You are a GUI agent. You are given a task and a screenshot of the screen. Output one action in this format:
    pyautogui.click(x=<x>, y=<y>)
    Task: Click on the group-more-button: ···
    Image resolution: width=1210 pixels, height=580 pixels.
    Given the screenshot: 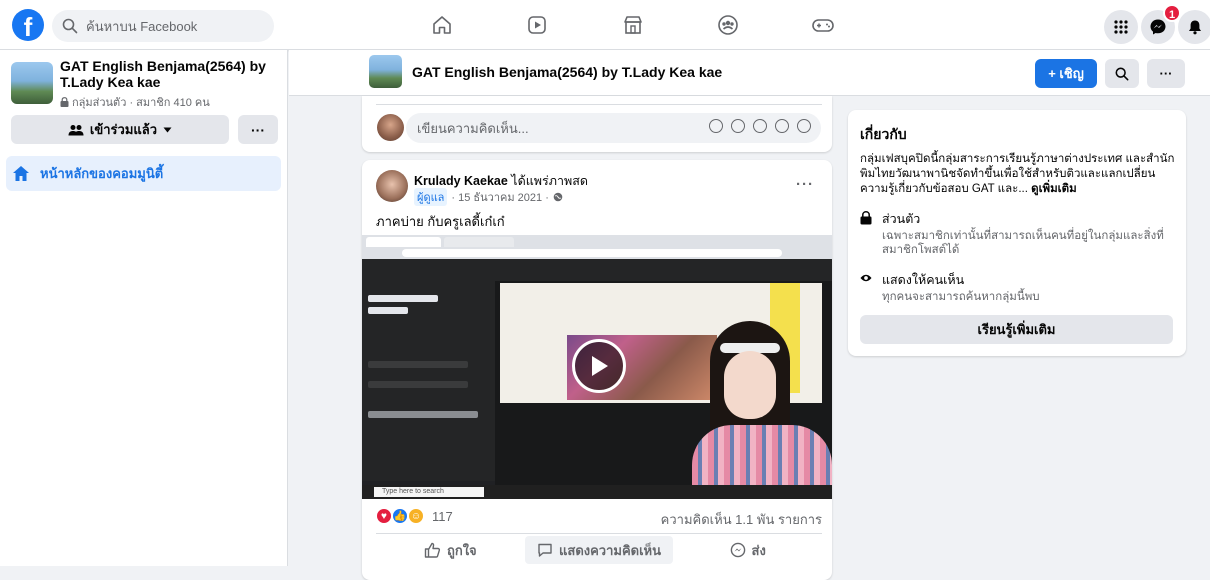 What is the action you would take?
    pyautogui.click(x=258, y=129)
    